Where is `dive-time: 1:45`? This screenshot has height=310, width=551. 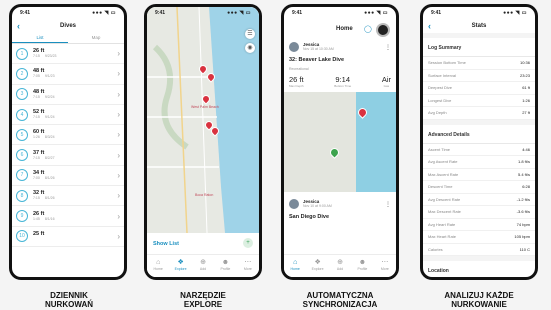
dive-time: 1:45 is located at coordinates (36, 218).